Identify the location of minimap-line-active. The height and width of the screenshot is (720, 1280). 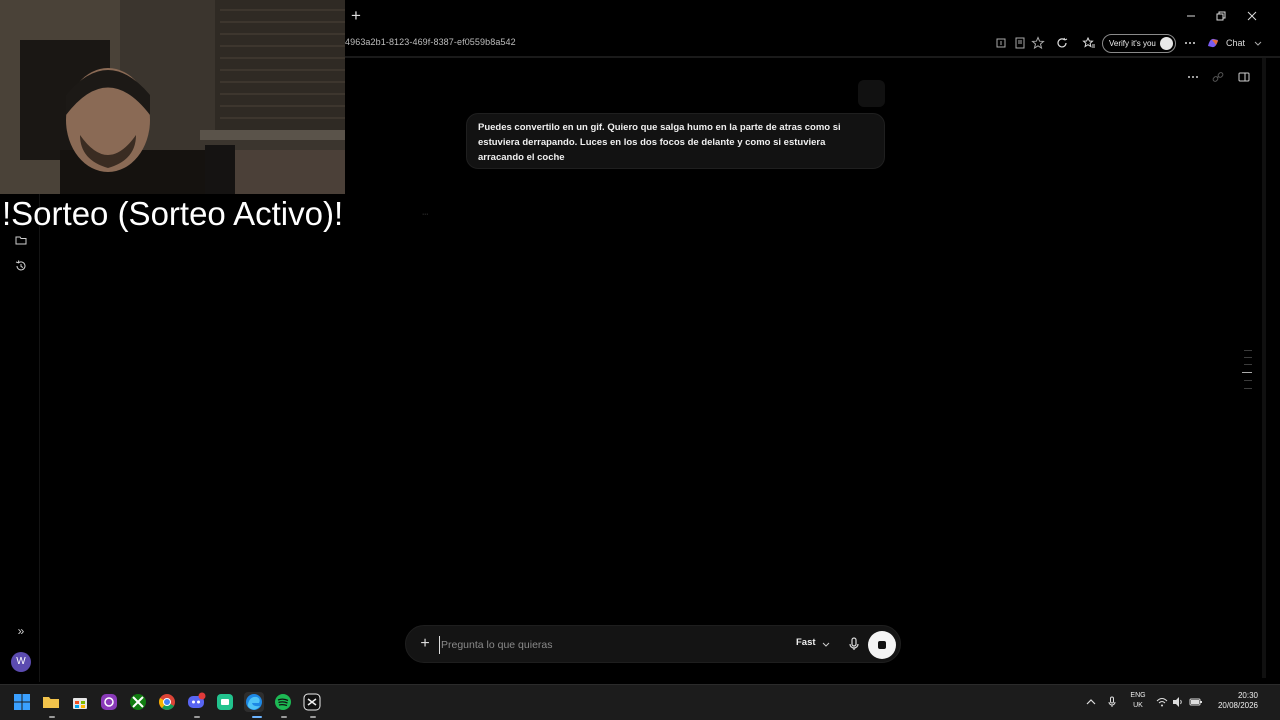
(1247, 372).